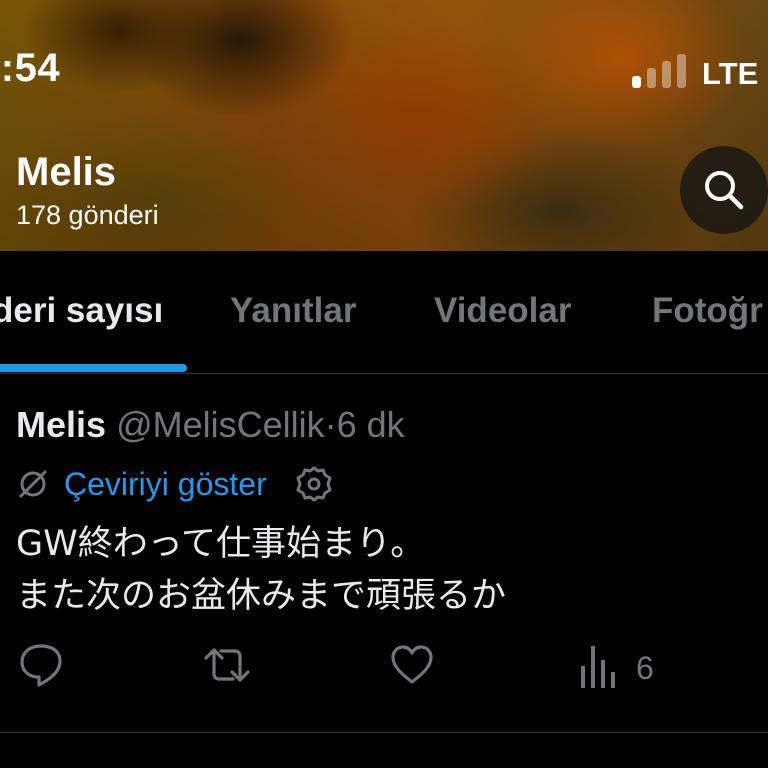  Describe the element at coordinates (645, 668) in the screenshot. I see `views-count: 6` at that location.